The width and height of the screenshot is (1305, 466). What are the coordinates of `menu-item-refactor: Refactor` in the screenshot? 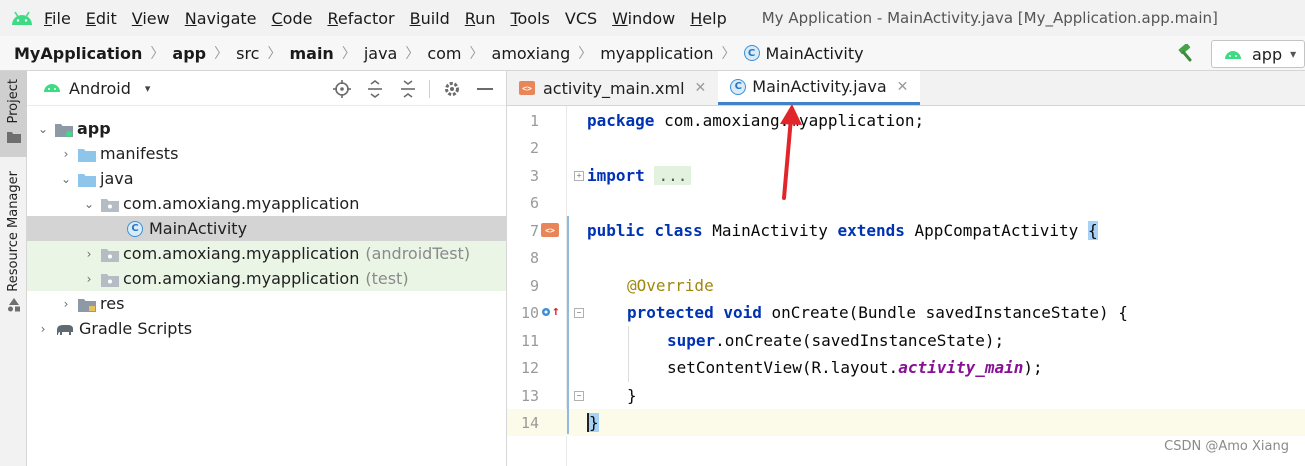 It's located at (360, 18).